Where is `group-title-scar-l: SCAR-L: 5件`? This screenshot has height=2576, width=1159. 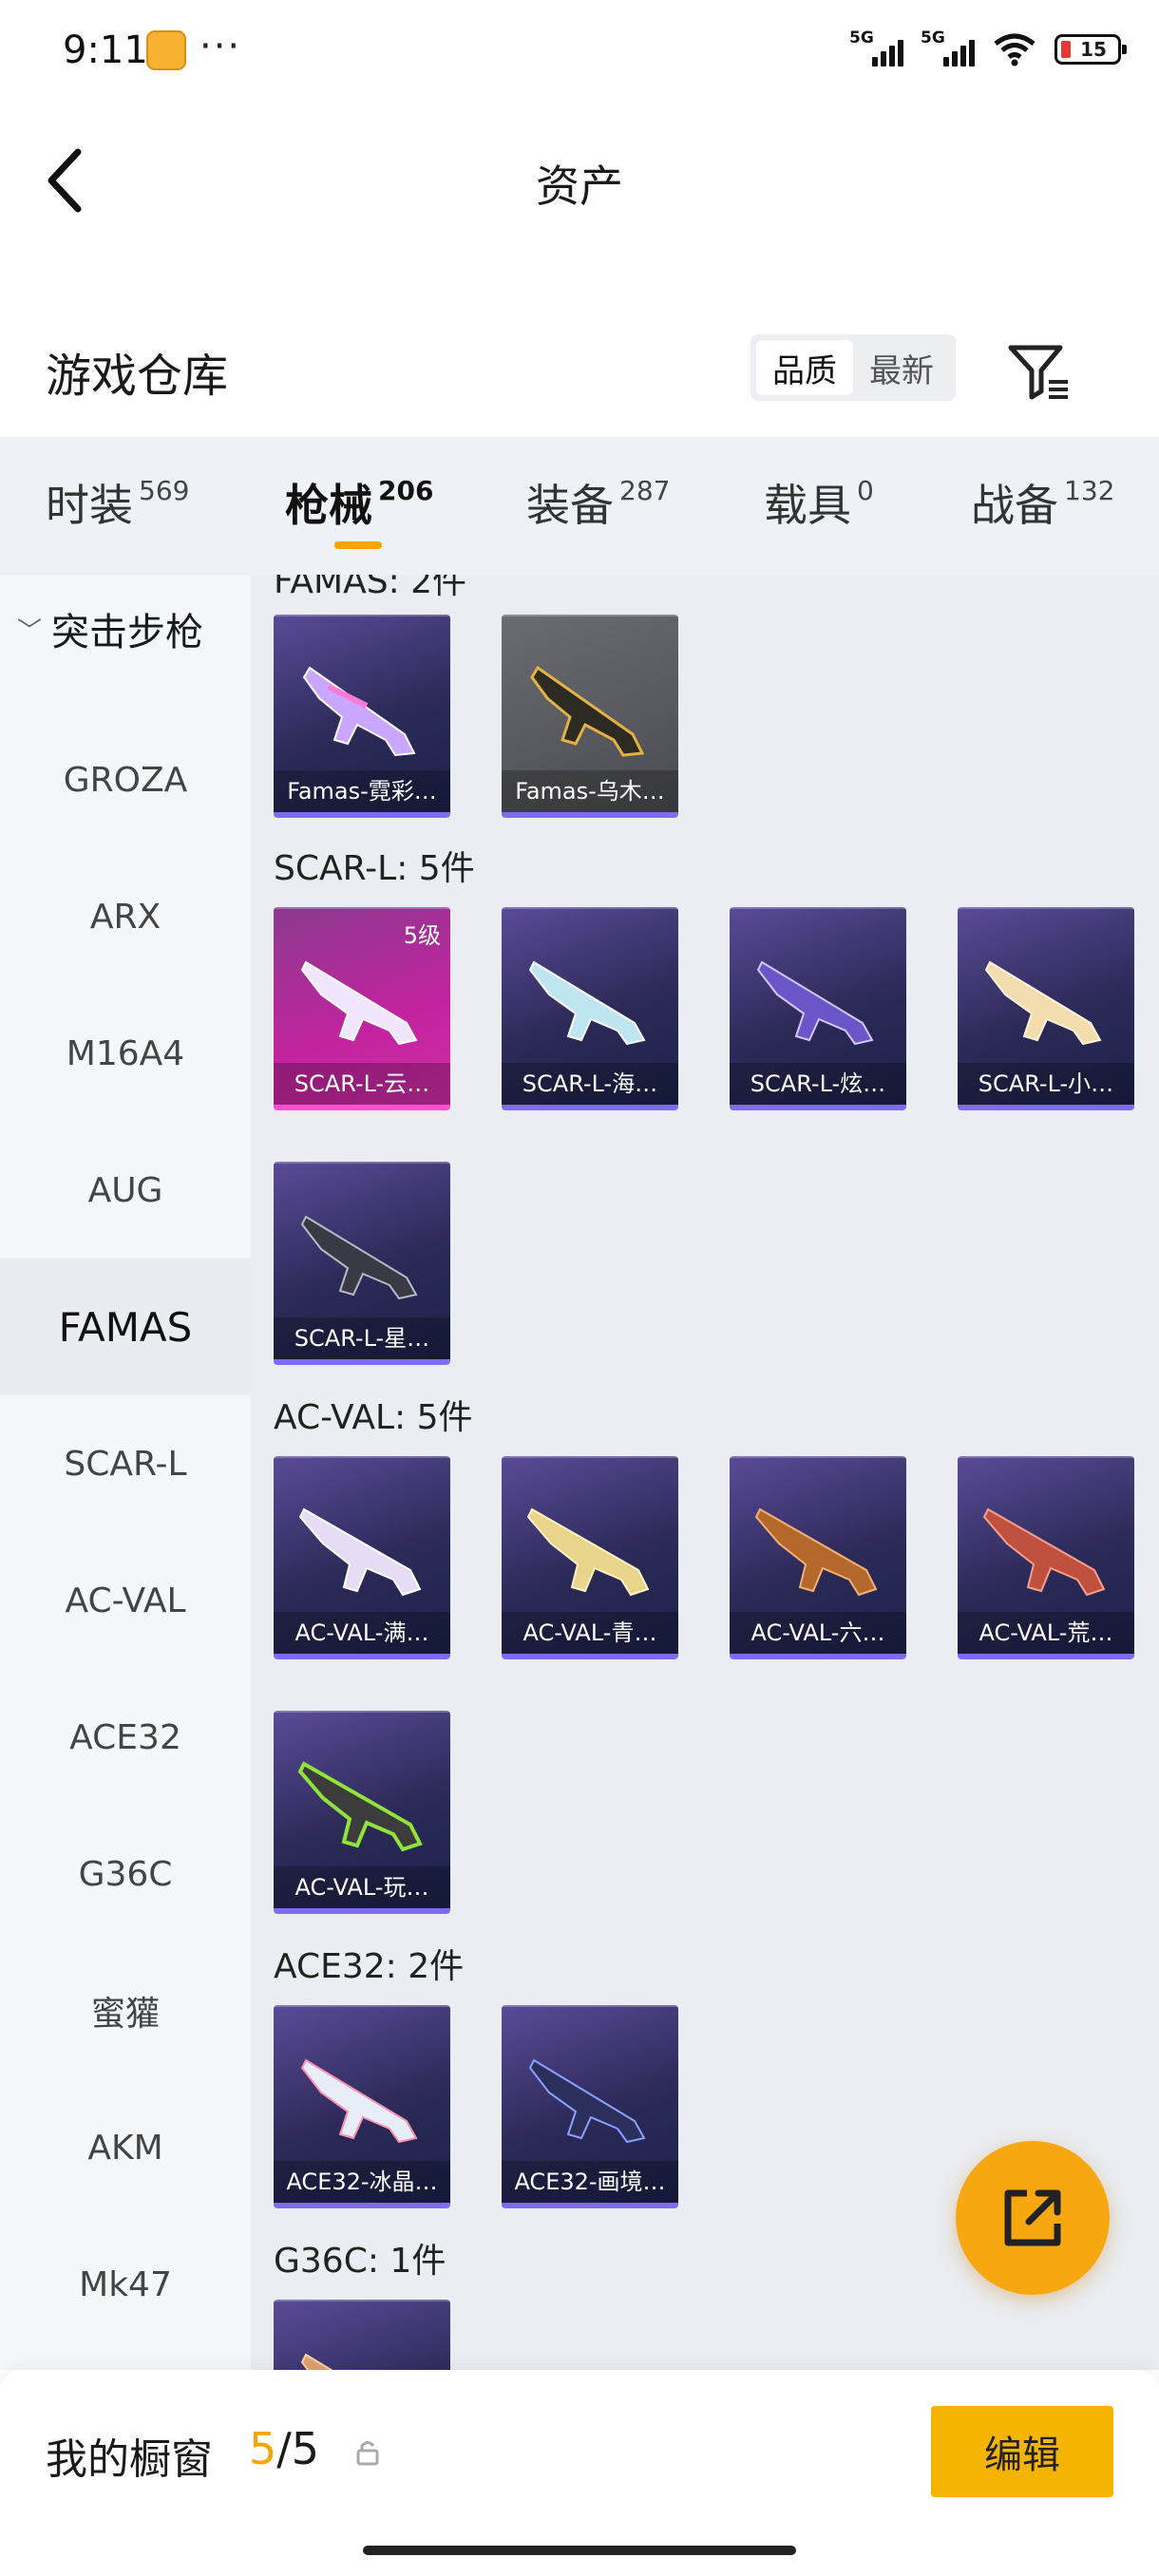
group-title-scar-l: SCAR-L: 5件 is located at coordinates (374, 868).